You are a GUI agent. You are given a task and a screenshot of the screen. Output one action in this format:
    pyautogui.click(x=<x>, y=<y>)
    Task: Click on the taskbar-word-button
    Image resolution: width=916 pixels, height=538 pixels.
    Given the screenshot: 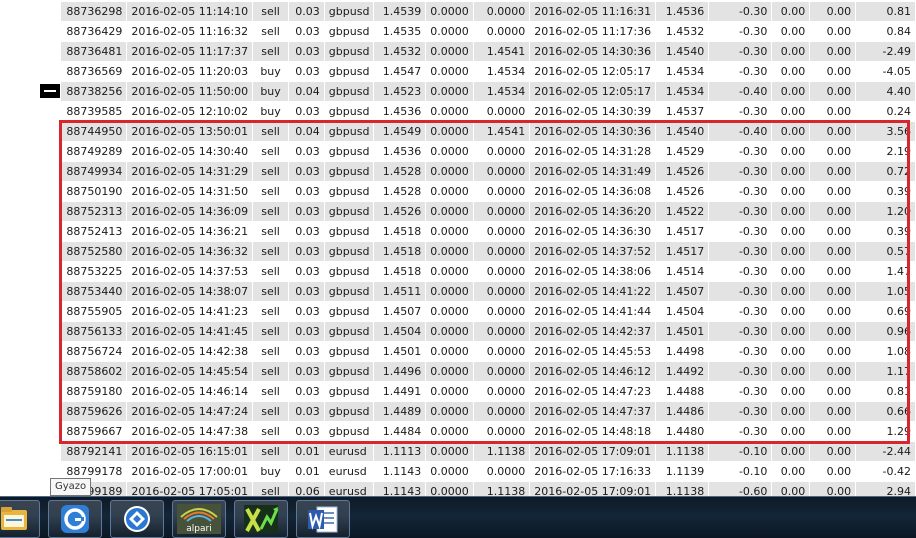 What is the action you would take?
    pyautogui.click(x=323, y=519)
    